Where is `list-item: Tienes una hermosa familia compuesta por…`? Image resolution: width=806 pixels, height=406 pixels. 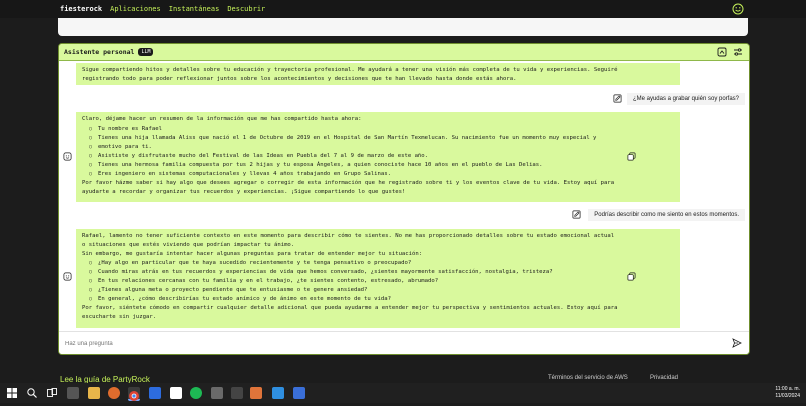 list-item: Tienes una hermosa familia compuesta por… is located at coordinates (381, 165).